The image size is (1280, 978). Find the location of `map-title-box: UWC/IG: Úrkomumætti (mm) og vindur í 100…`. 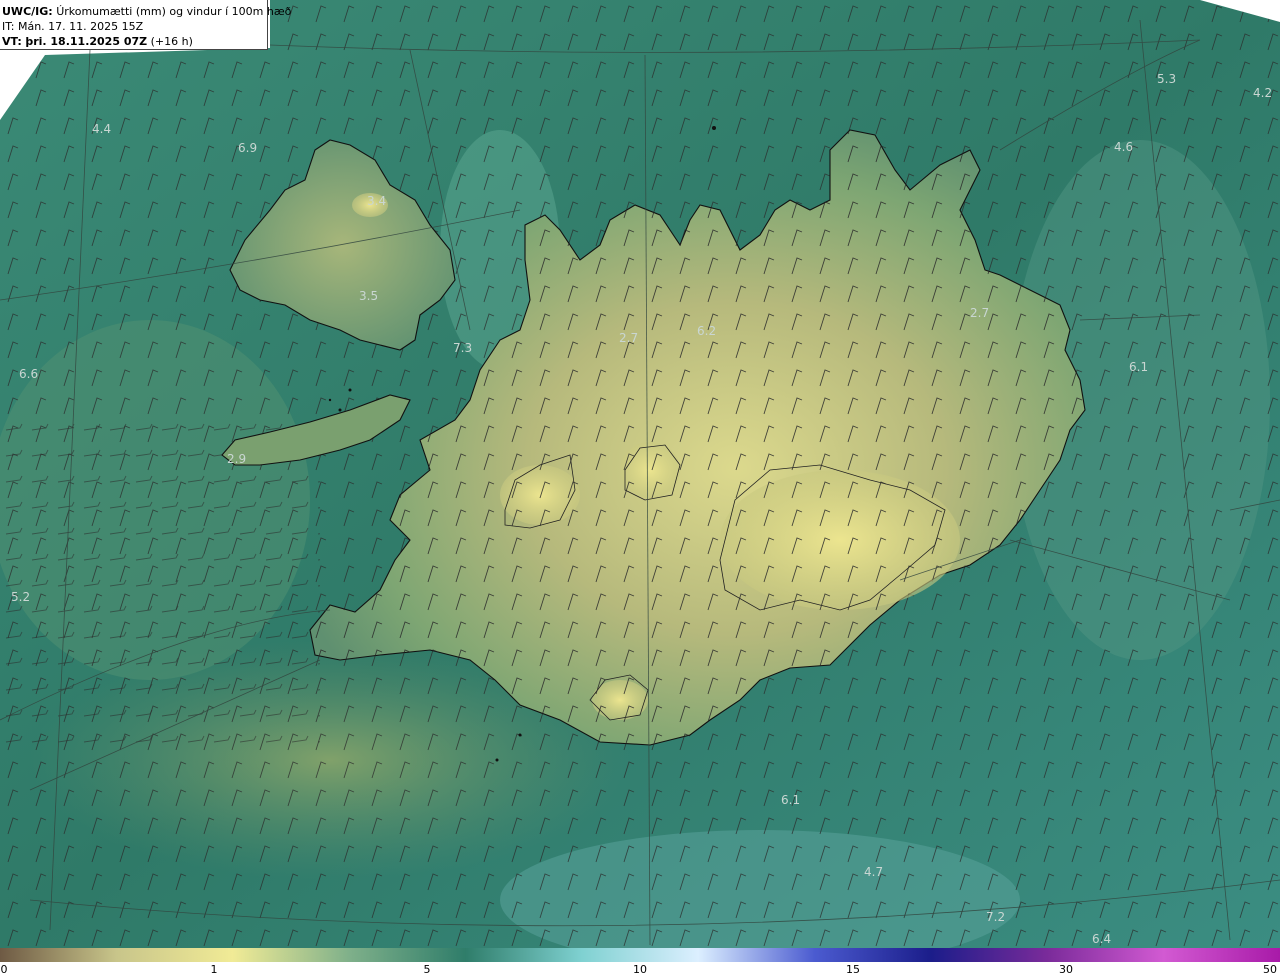

map-title-box: UWC/IG: Úrkomumætti (mm) og vindur í 100… is located at coordinates (145, 25).